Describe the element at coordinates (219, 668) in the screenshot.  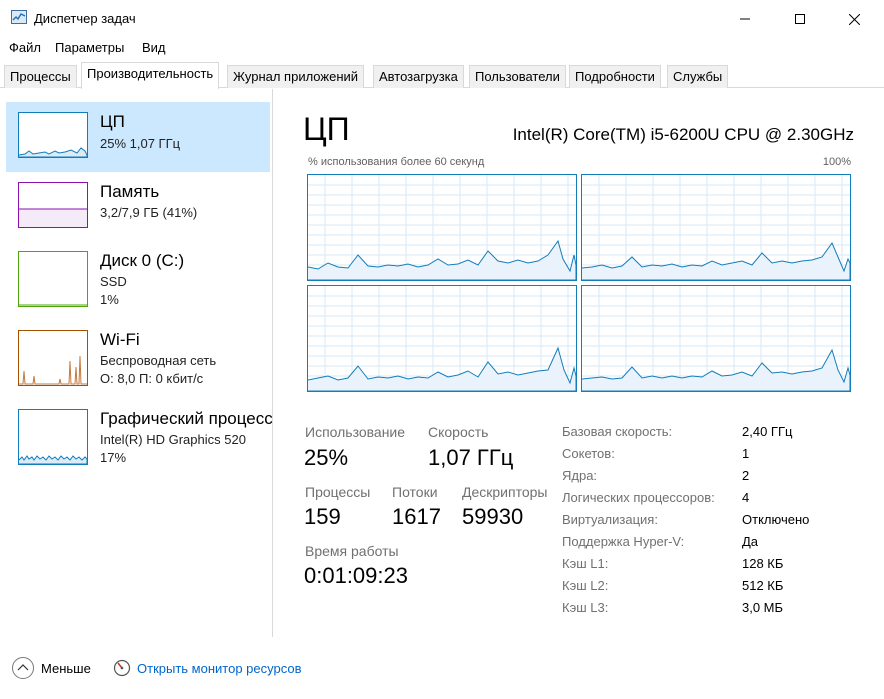
I see `open-resource-monitor-link: Открыть монитор ресурсов` at that location.